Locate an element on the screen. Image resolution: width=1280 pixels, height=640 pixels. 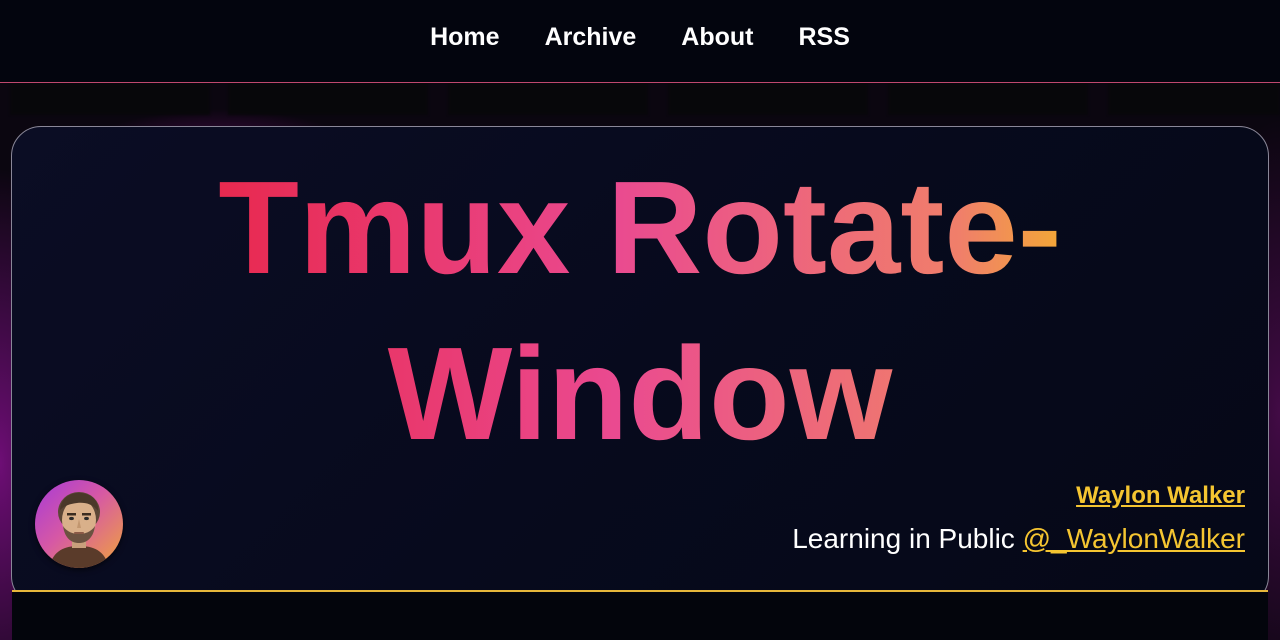
background-tile-row is located at coordinates (640, 103).